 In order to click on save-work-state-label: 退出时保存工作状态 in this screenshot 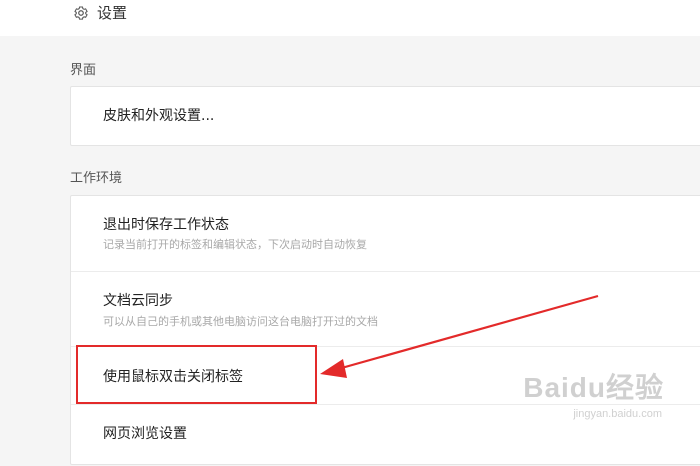, I will do `click(166, 225)`.